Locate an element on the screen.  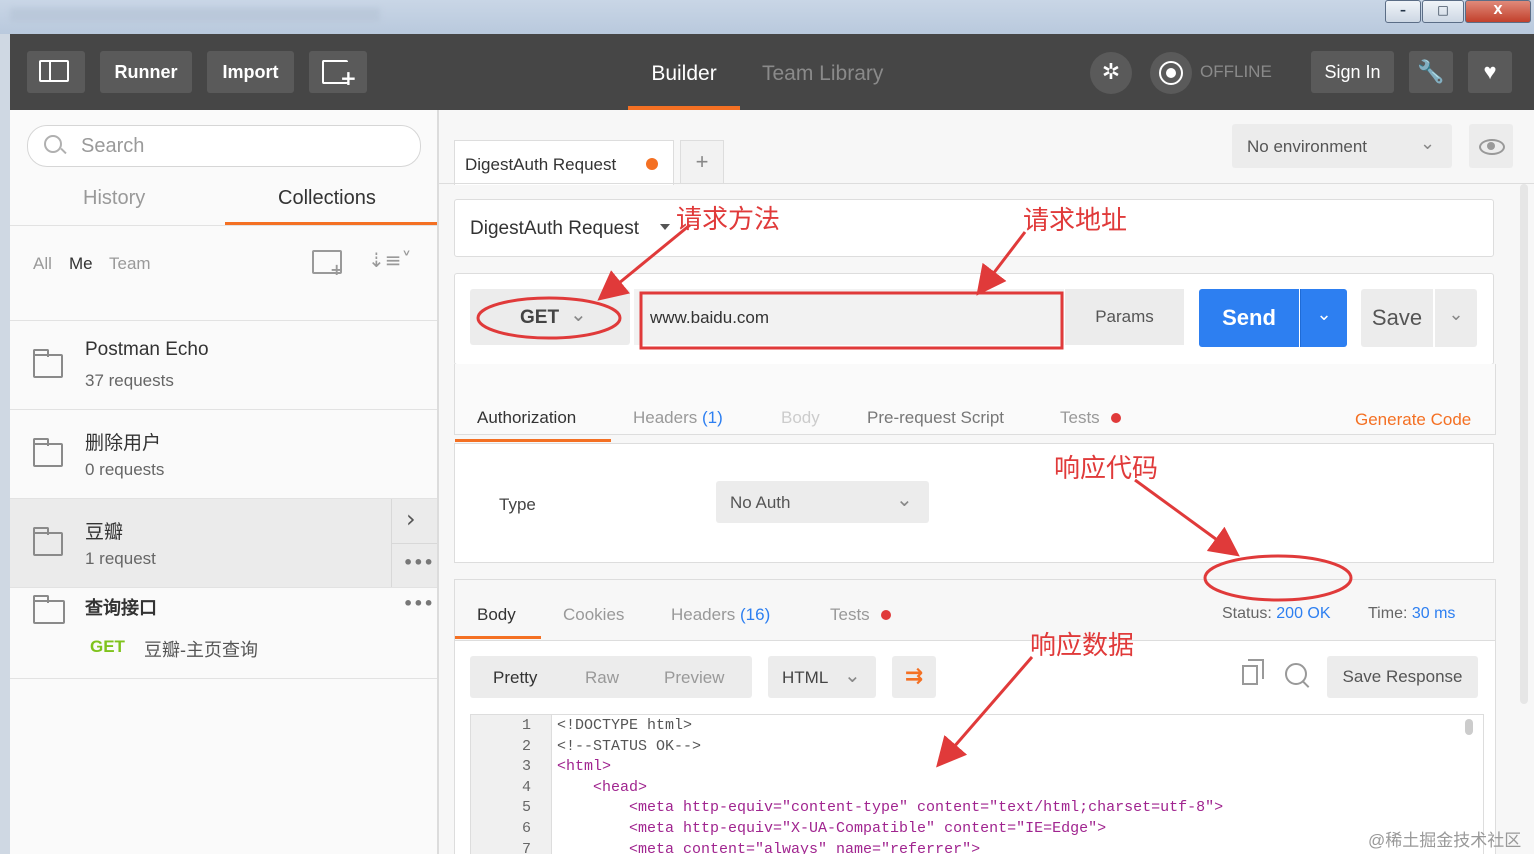
watermark: @稀土掘金技术社区 is located at coordinates (1445, 840).